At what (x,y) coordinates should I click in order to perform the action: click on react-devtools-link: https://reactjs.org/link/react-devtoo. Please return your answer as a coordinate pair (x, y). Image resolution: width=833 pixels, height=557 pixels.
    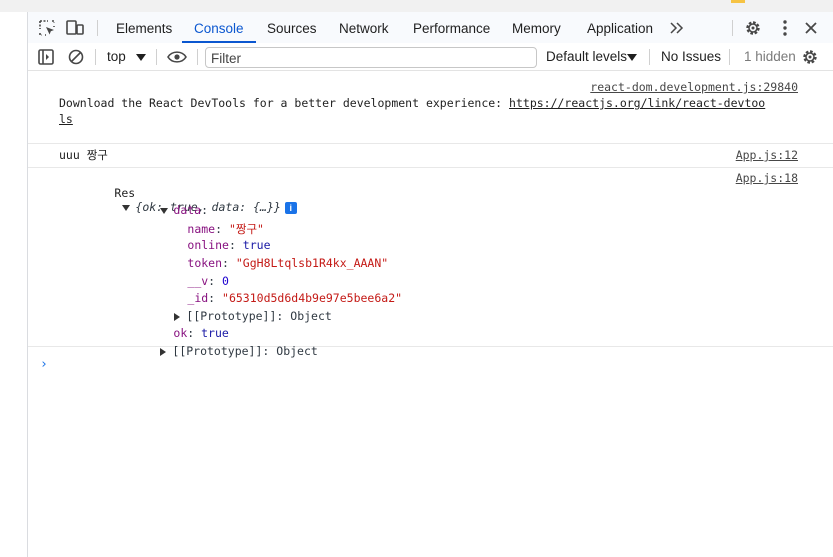
    Looking at the image, I should click on (637, 103).